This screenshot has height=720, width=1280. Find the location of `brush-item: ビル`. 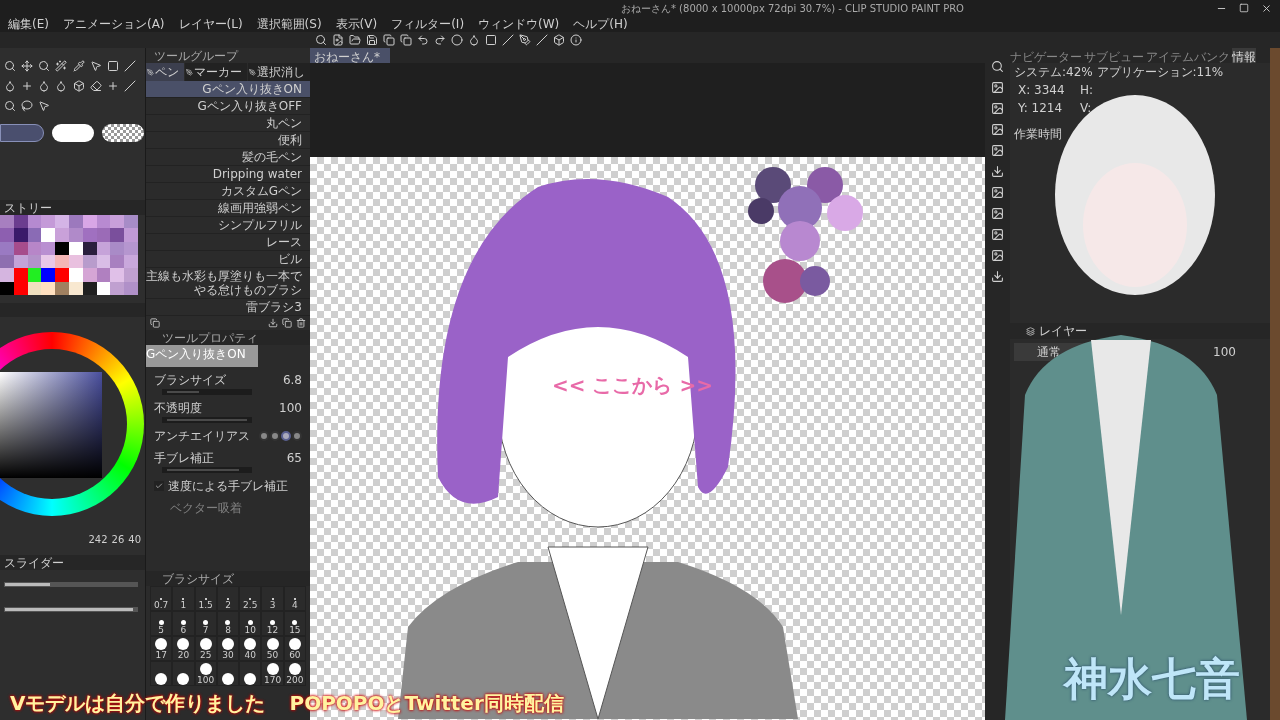

brush-item: ビル is located at coordinates (228, 259).